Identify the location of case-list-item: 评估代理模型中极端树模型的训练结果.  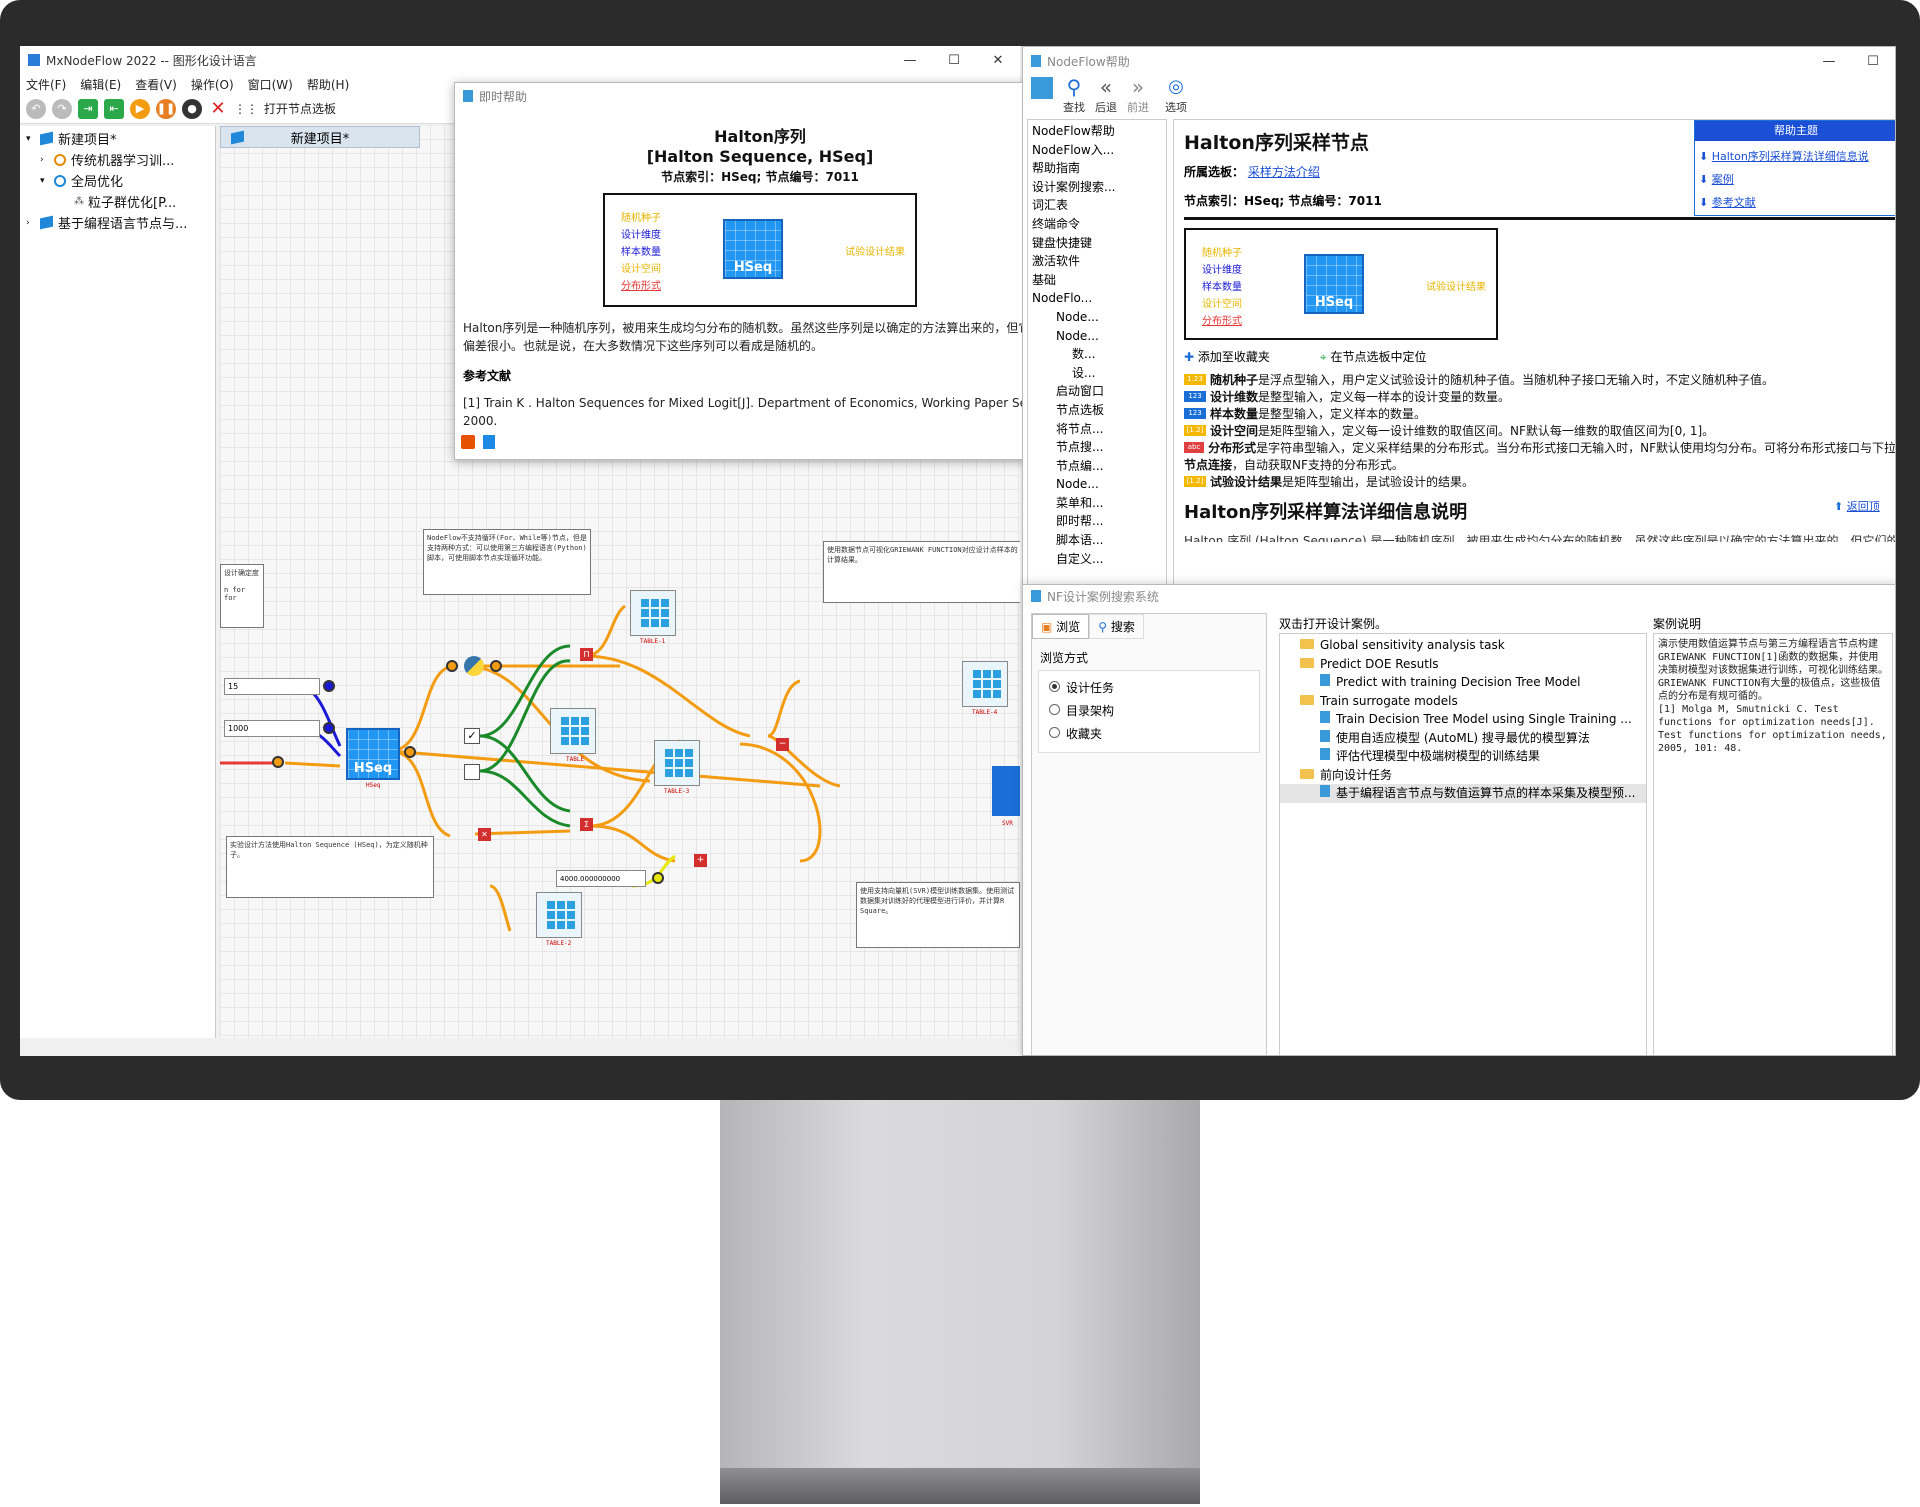
(1463, 756).